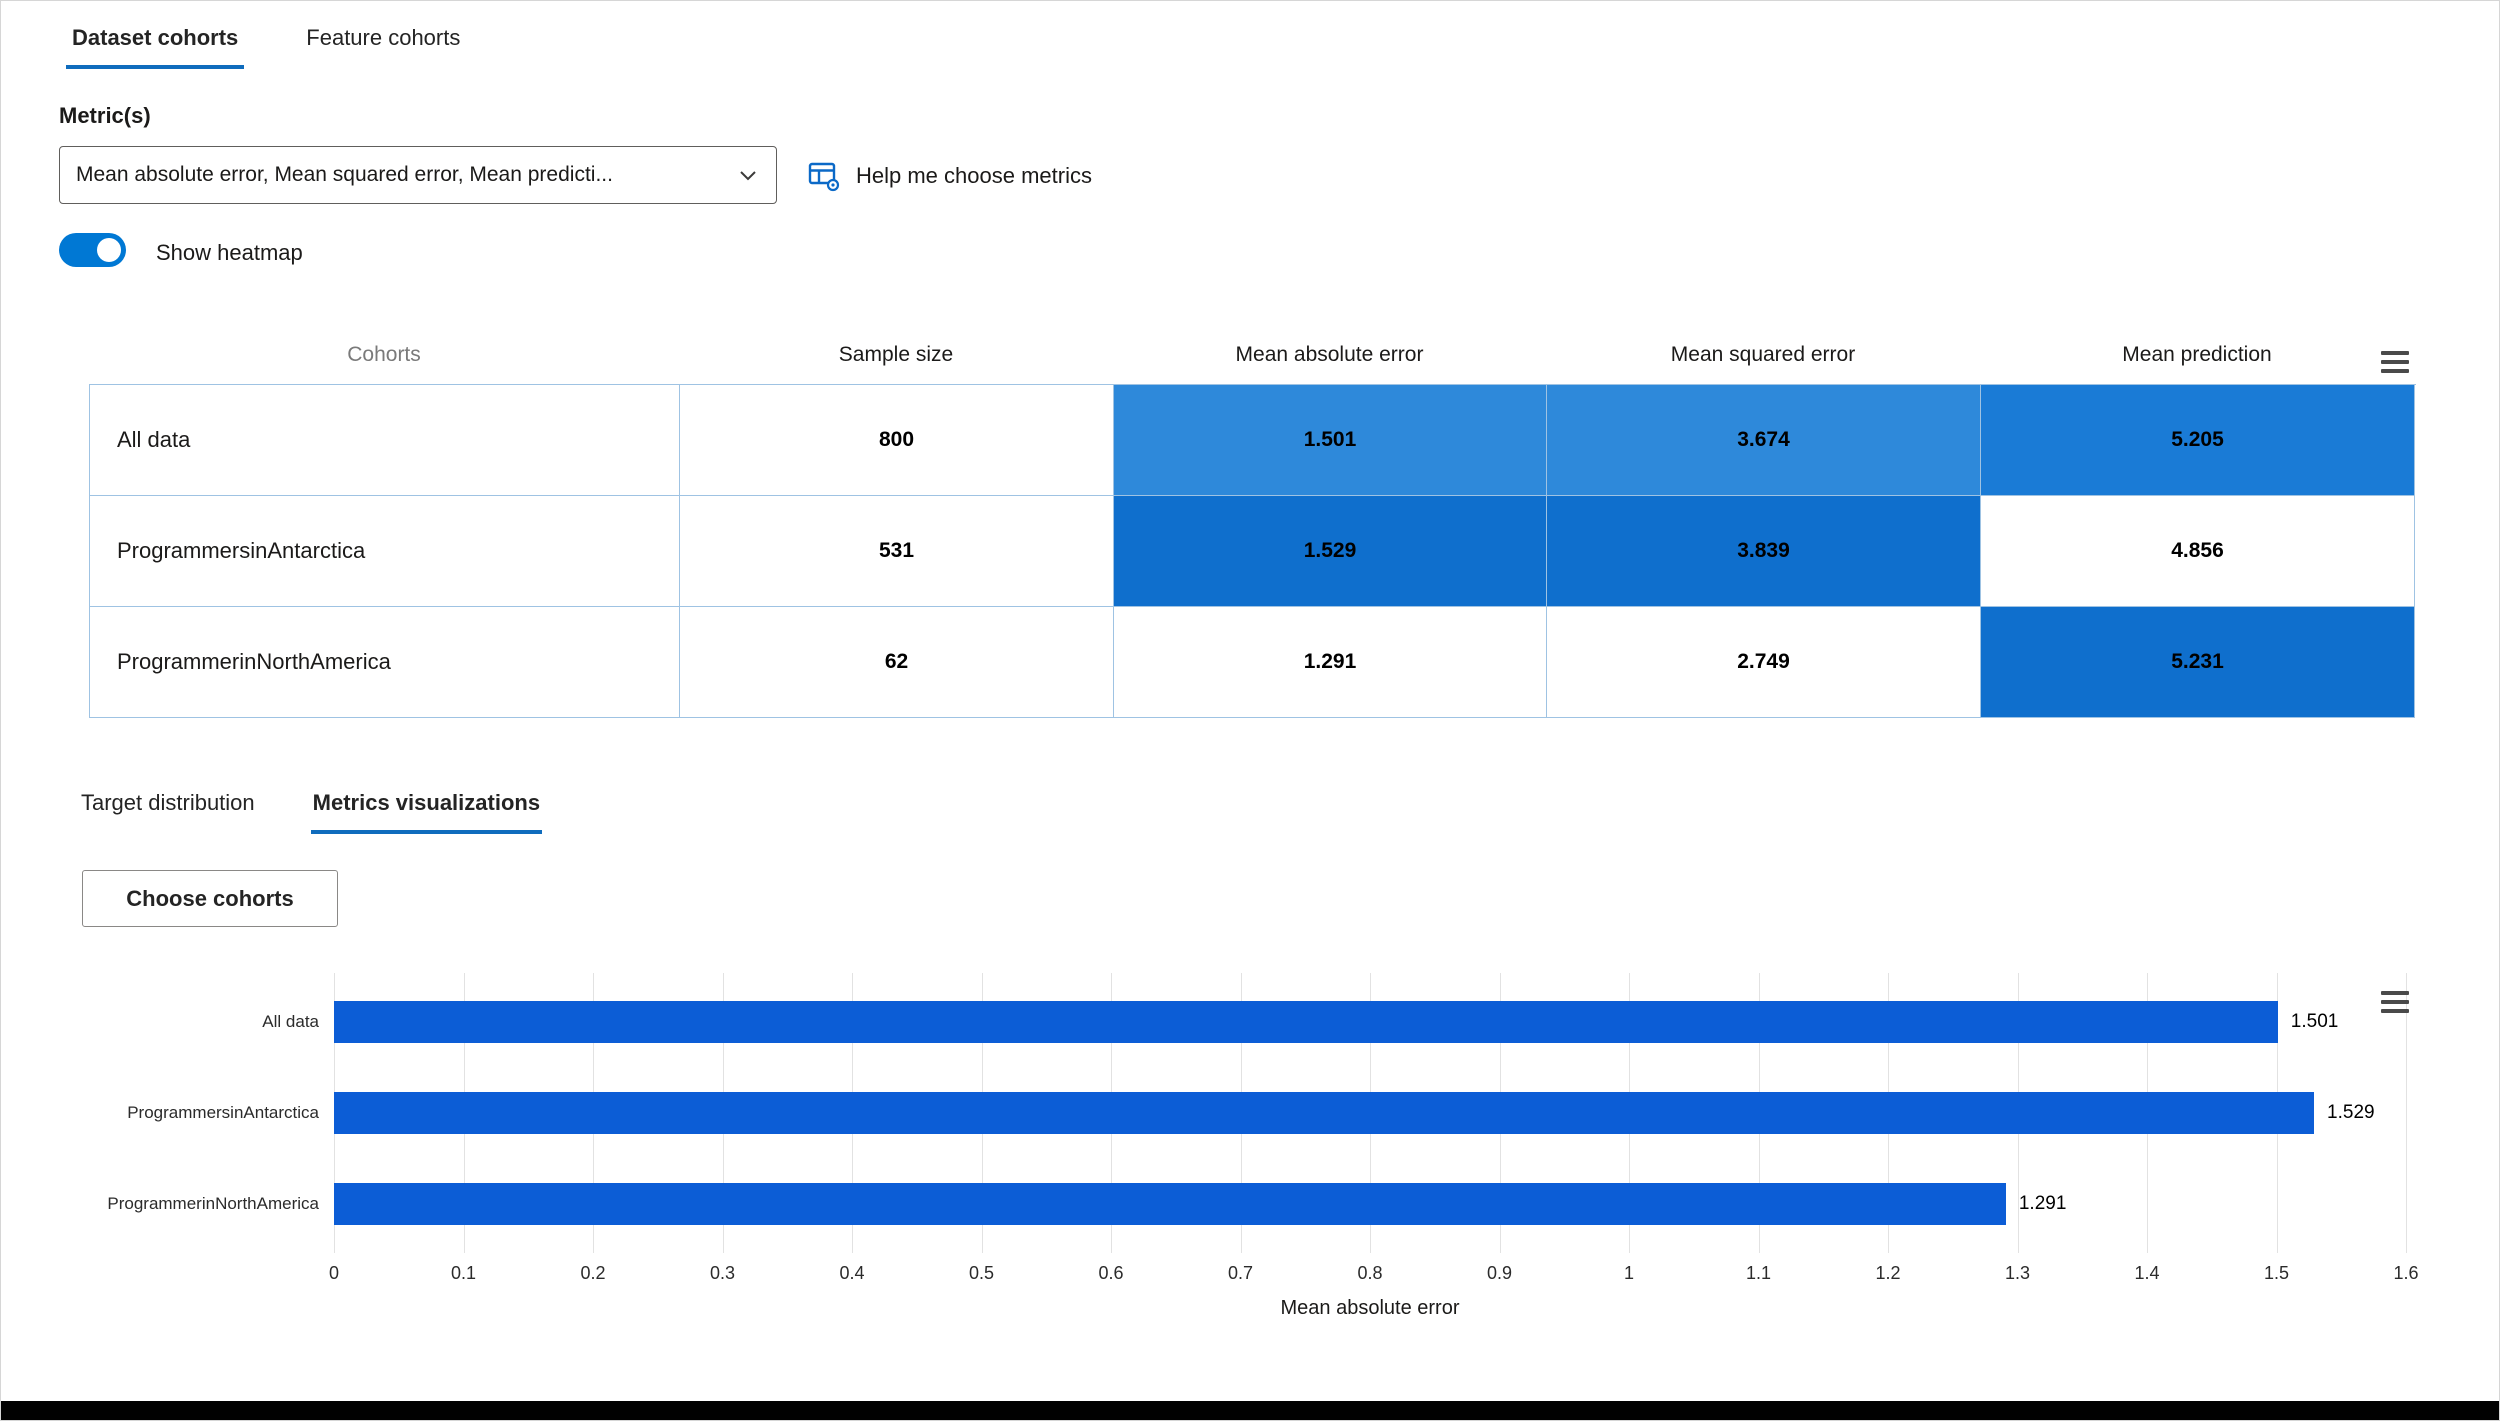  What do you see at coordinates (1888, 1273) in the screenshot?
I see `x-tick-label: 1.2` at bounding box center [1888, 1273].